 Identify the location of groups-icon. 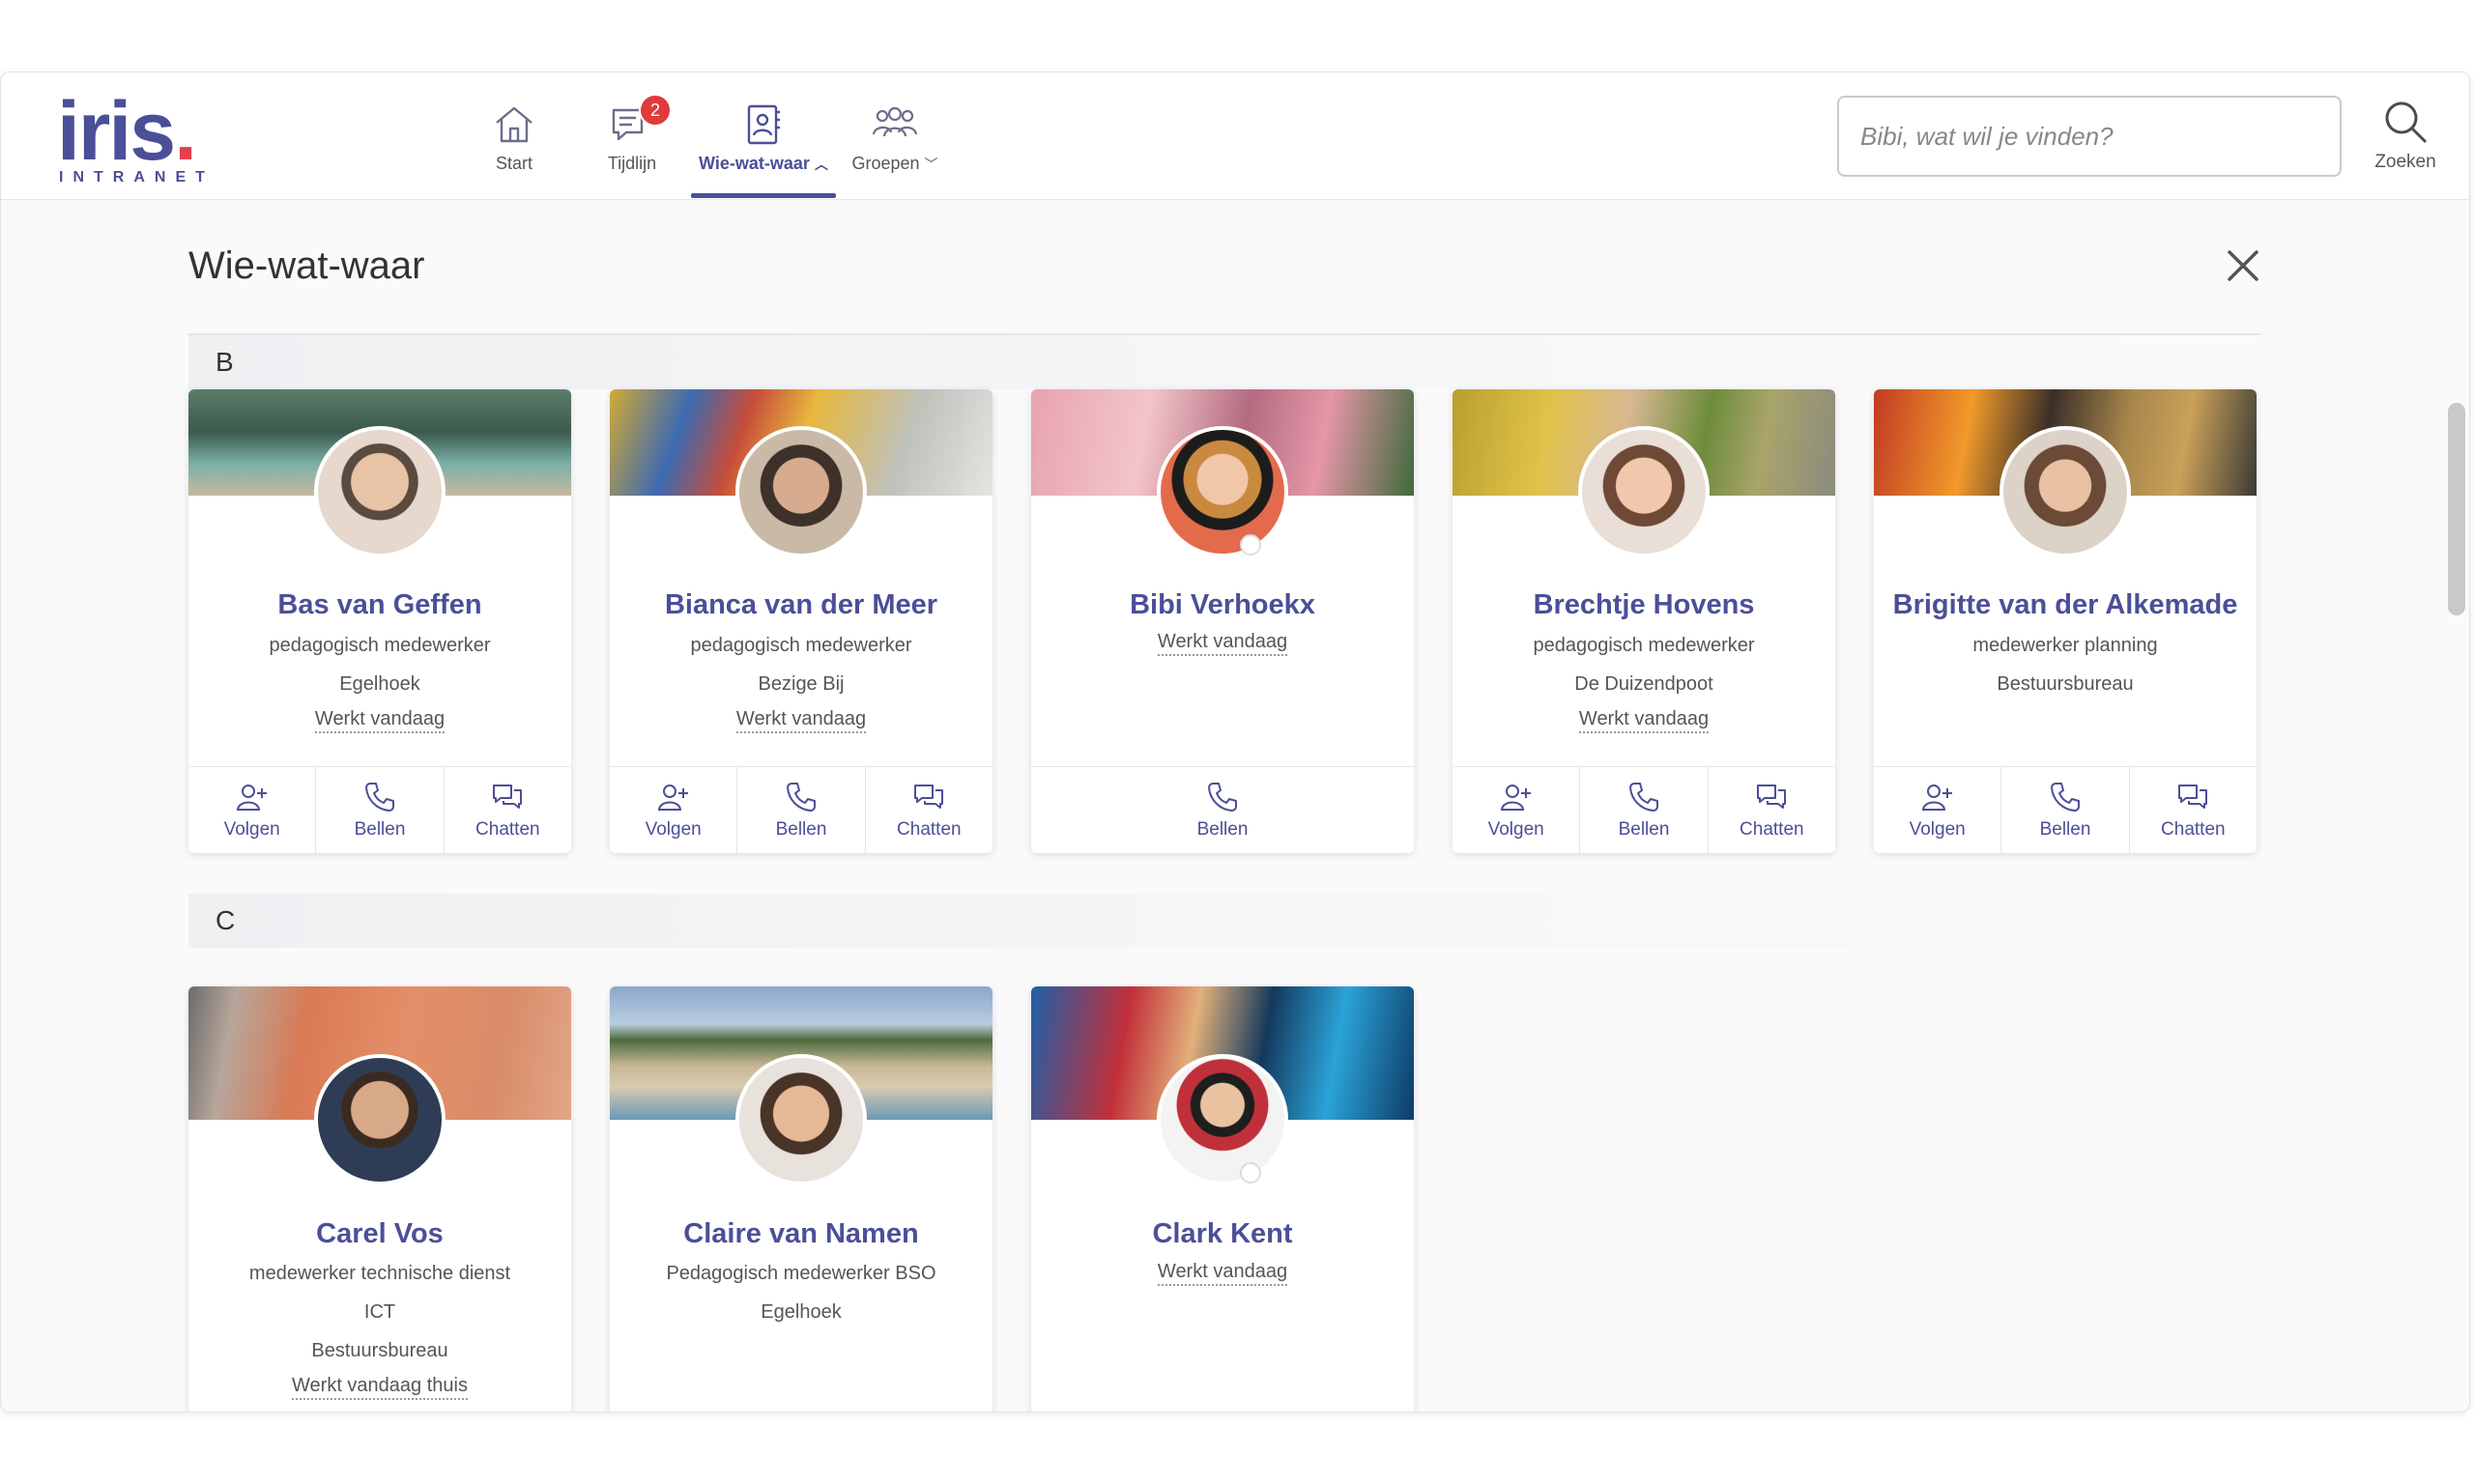
(895, 122).